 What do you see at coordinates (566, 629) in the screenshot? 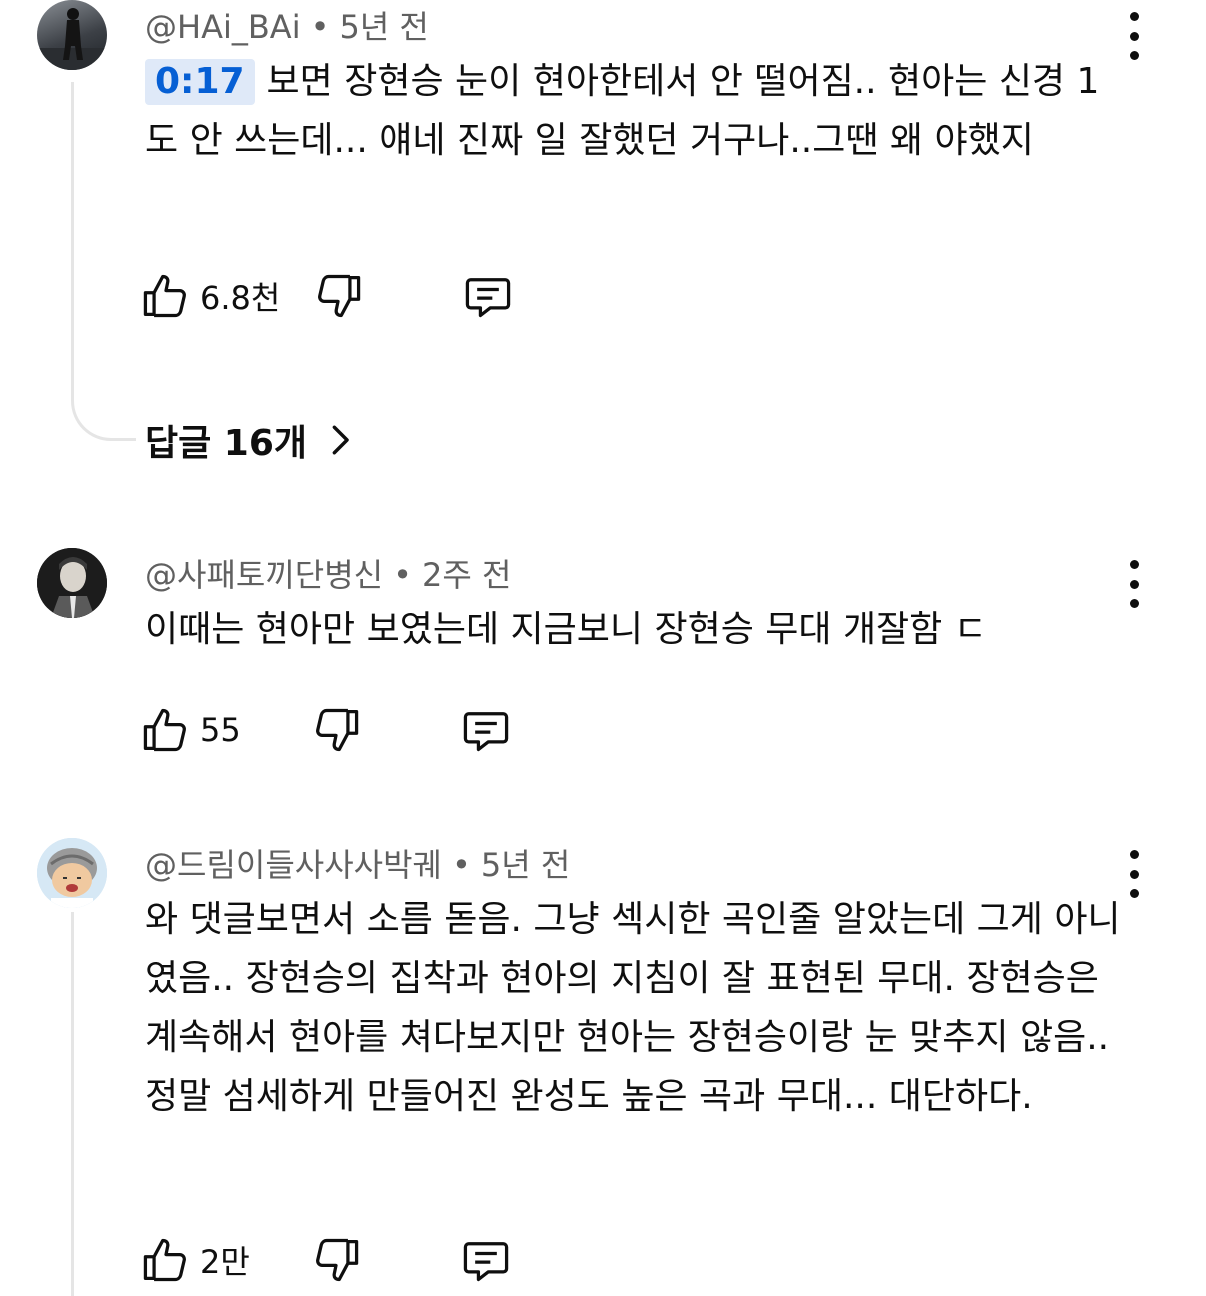
I see `comment-text-content: 이때는 현아만 보였는데 지금보니 장현승 무대 개잘함 ㄷ` at bounding box center [566, 629].